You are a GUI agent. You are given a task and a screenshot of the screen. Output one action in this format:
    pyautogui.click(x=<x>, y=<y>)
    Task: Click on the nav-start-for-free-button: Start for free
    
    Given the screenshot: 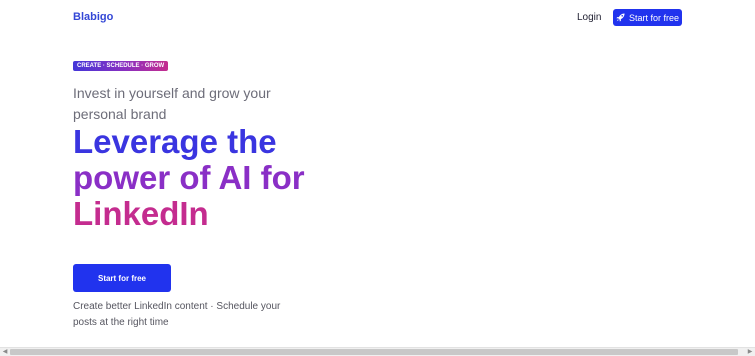 What is the action you would take?
    pyautogui.click(x=647, y=17)
    